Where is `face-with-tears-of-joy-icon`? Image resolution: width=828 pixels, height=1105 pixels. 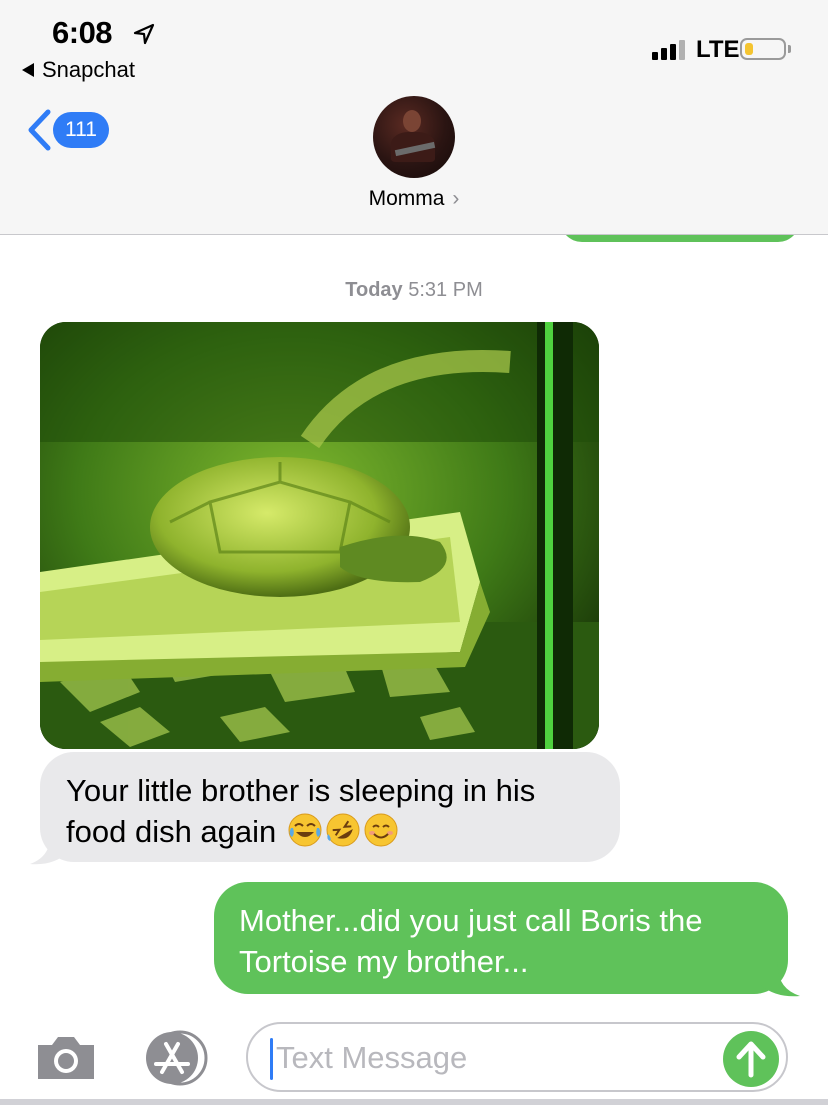
face-with-tears-of-joy-icon is located at coordinates (305, 830).